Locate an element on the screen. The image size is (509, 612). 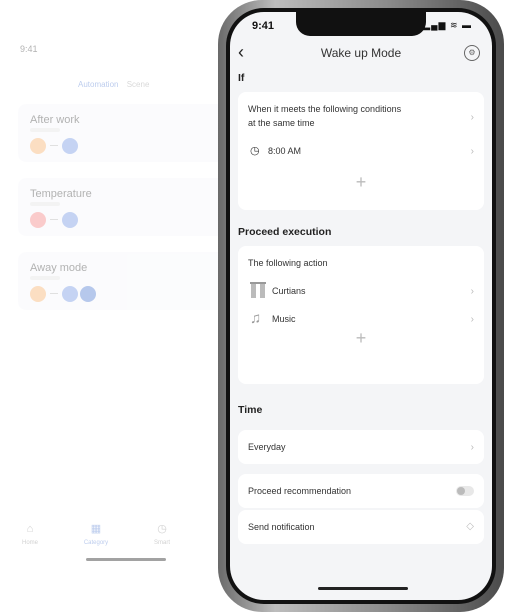
add-condition-icon: + is located at coordinates (361, 182).